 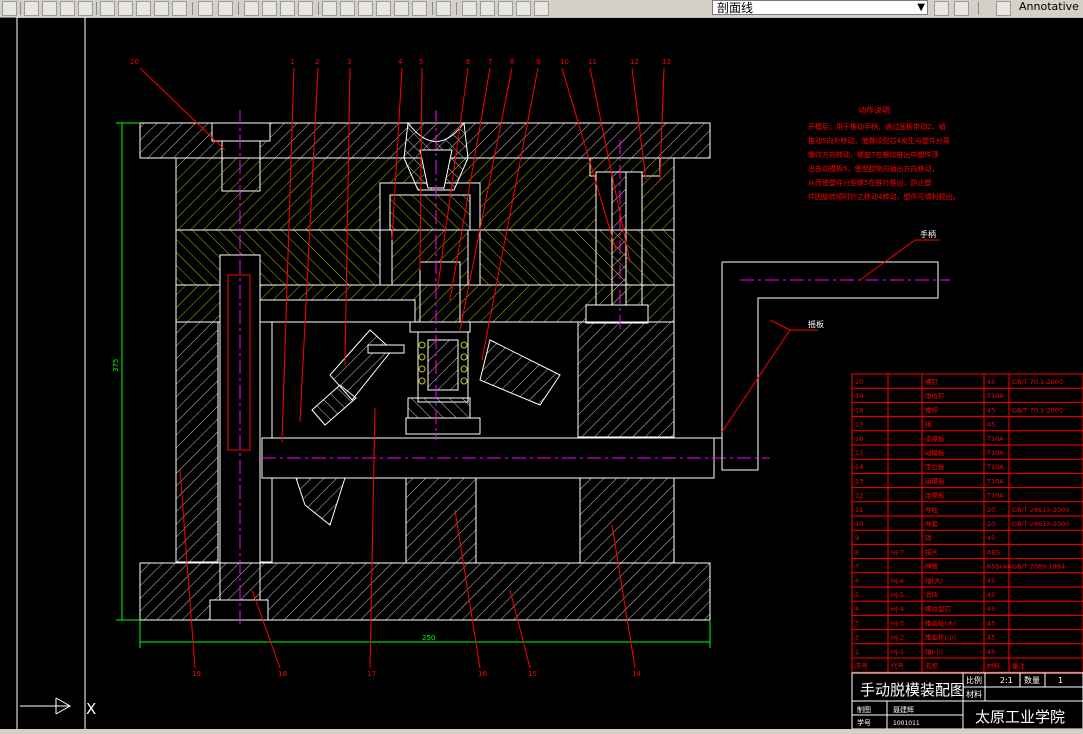 What do you see at coordinates (134, 62) in the screenshot?
I see `balloon-label: 20` at bounding box center [134, 62].